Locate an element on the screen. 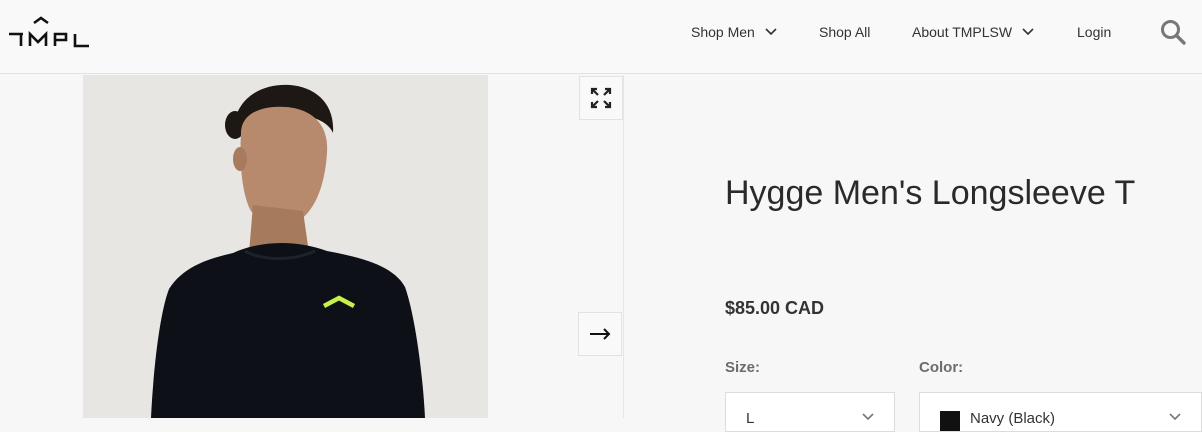  next-image-button is located at coordinates (600, 334).